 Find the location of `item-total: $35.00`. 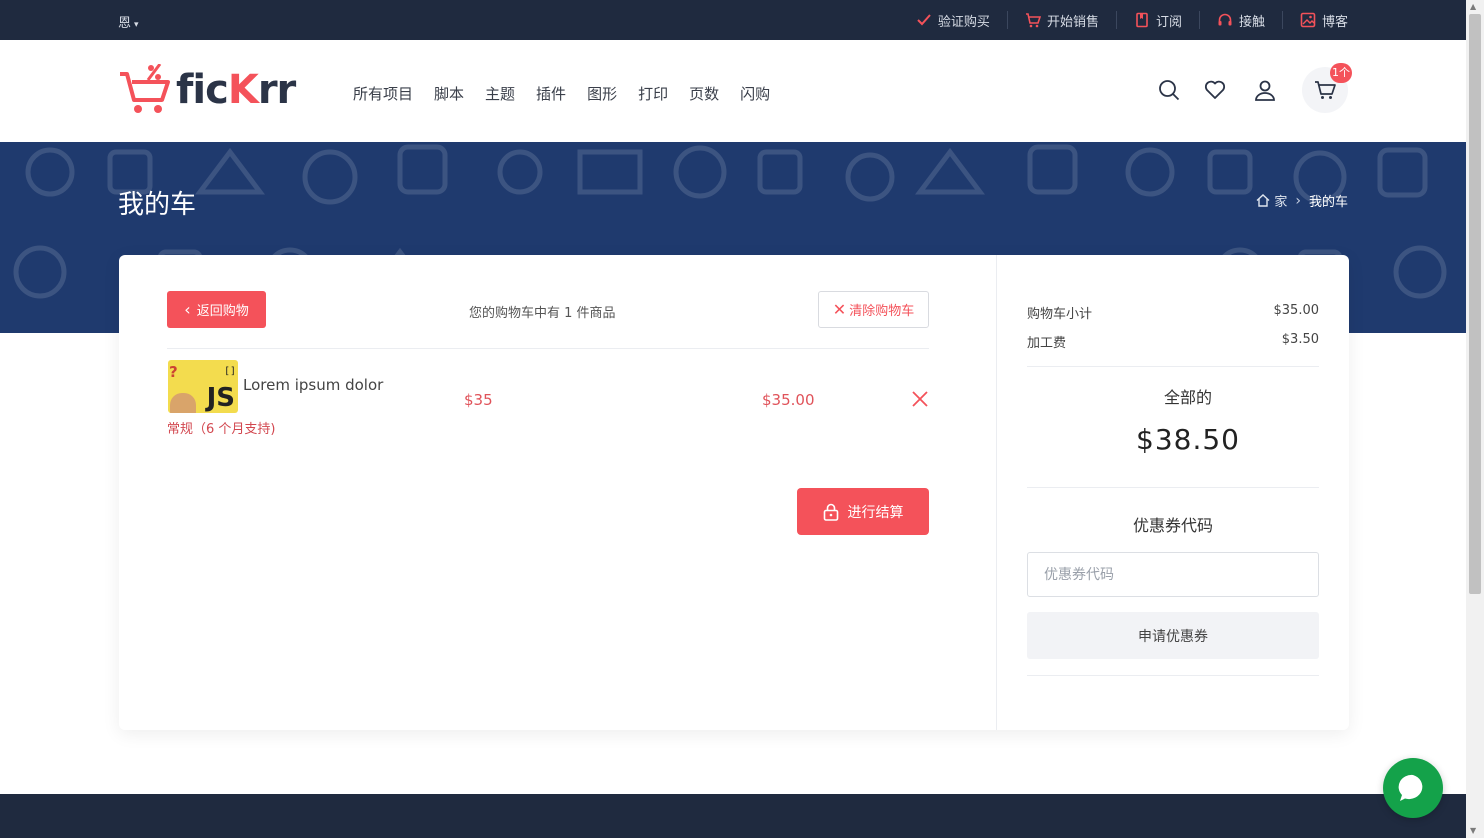

item-total: $35.00 is located at coordinates (788, 400).